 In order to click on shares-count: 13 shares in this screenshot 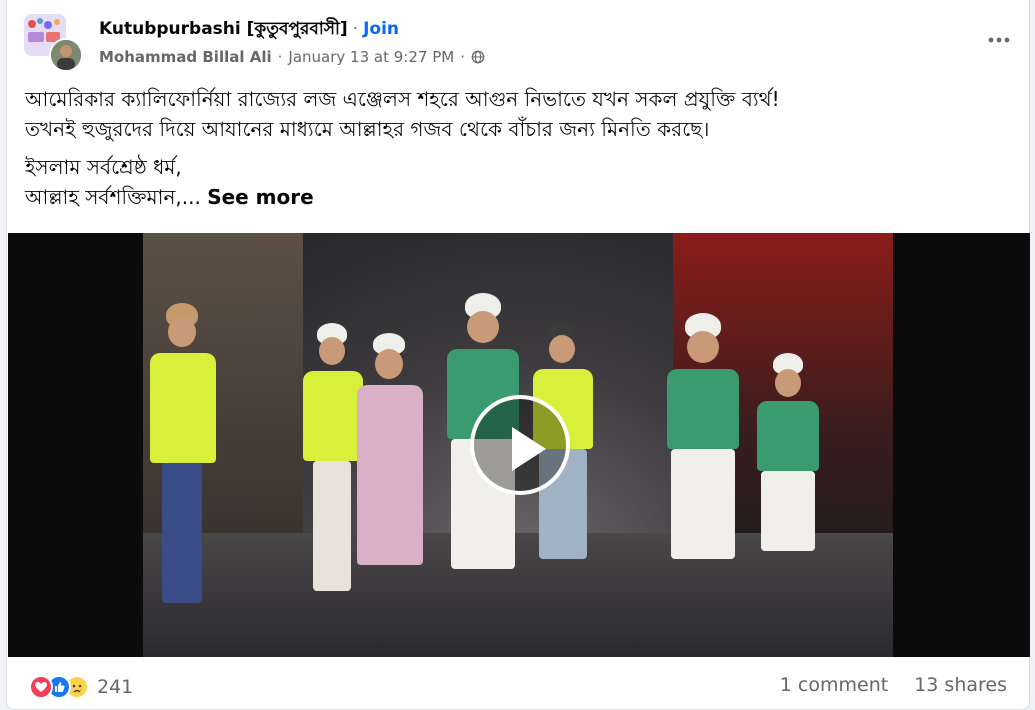, I will do `click(960, 685)`.